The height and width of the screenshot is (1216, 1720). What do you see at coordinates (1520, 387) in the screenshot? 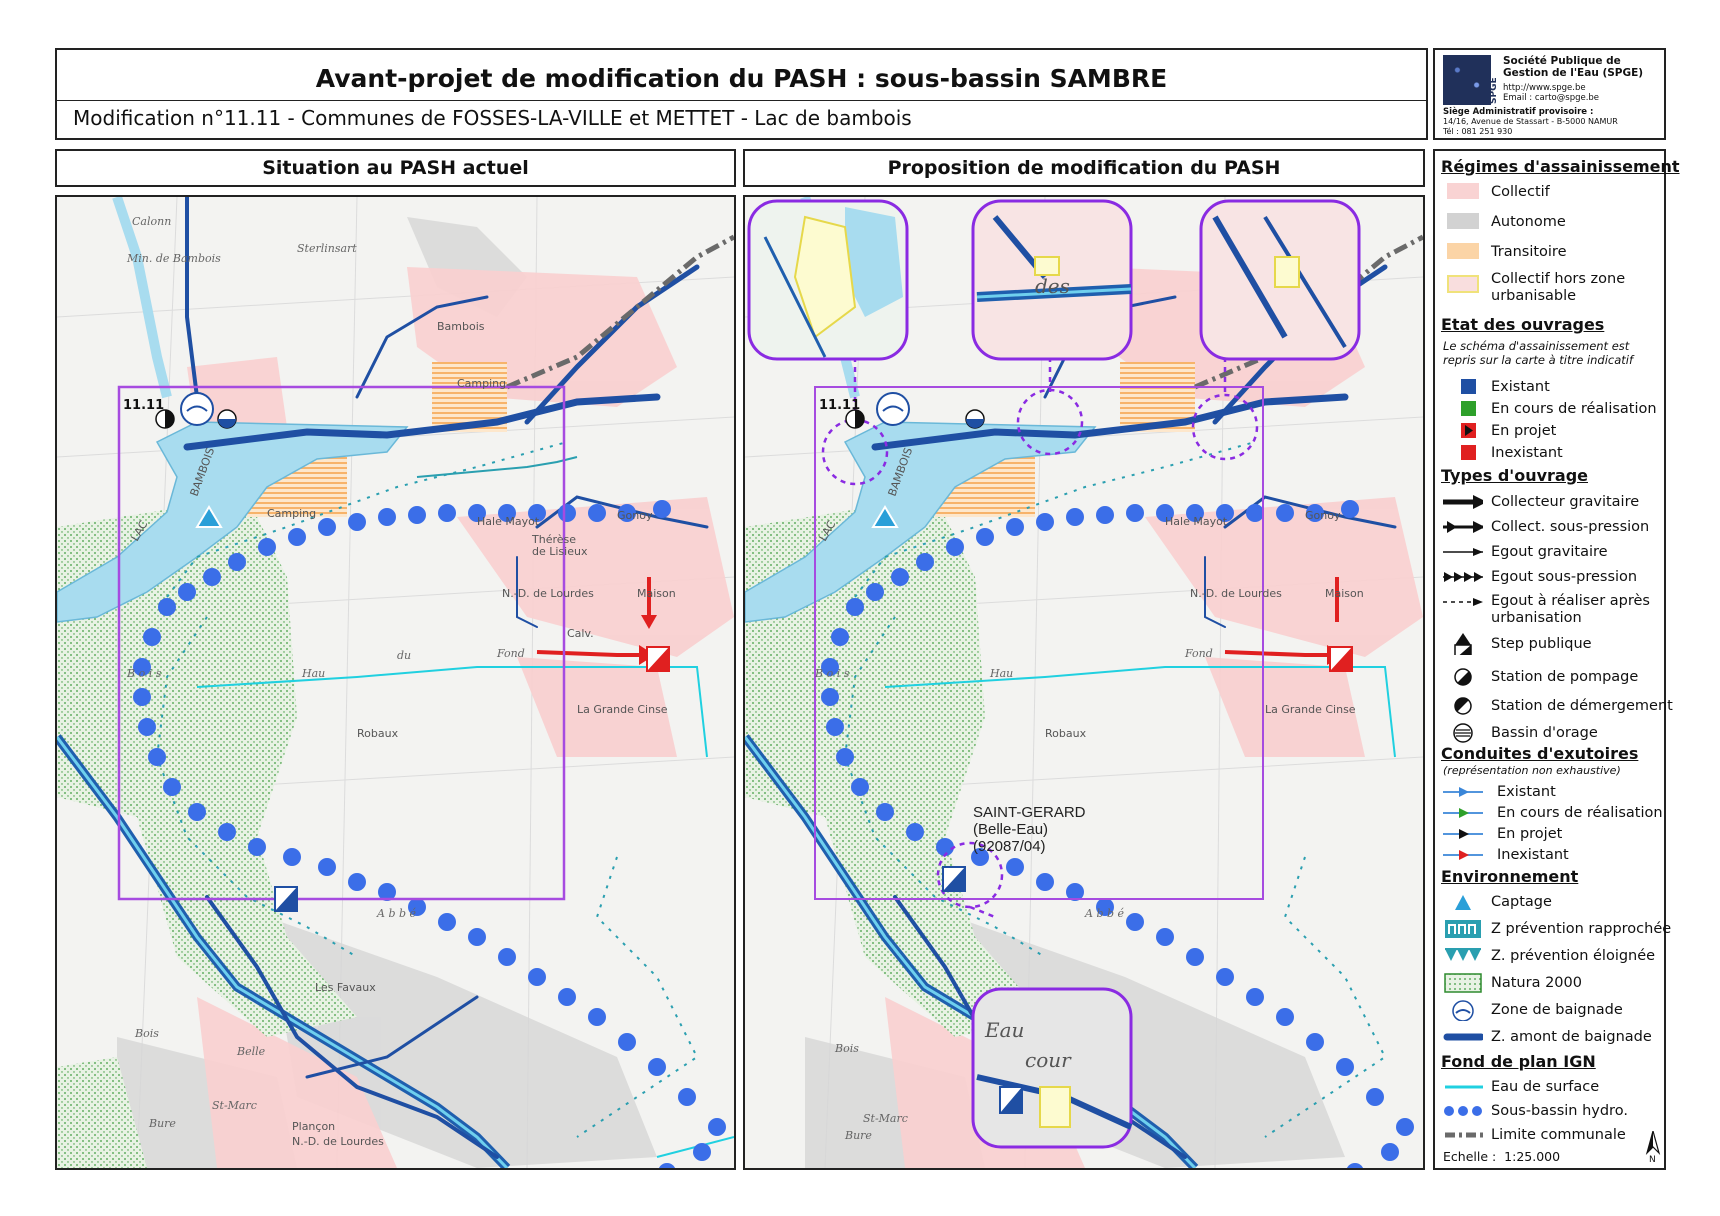
I see `etat-existant-label: Existant` at bounding box center [1520, 387].